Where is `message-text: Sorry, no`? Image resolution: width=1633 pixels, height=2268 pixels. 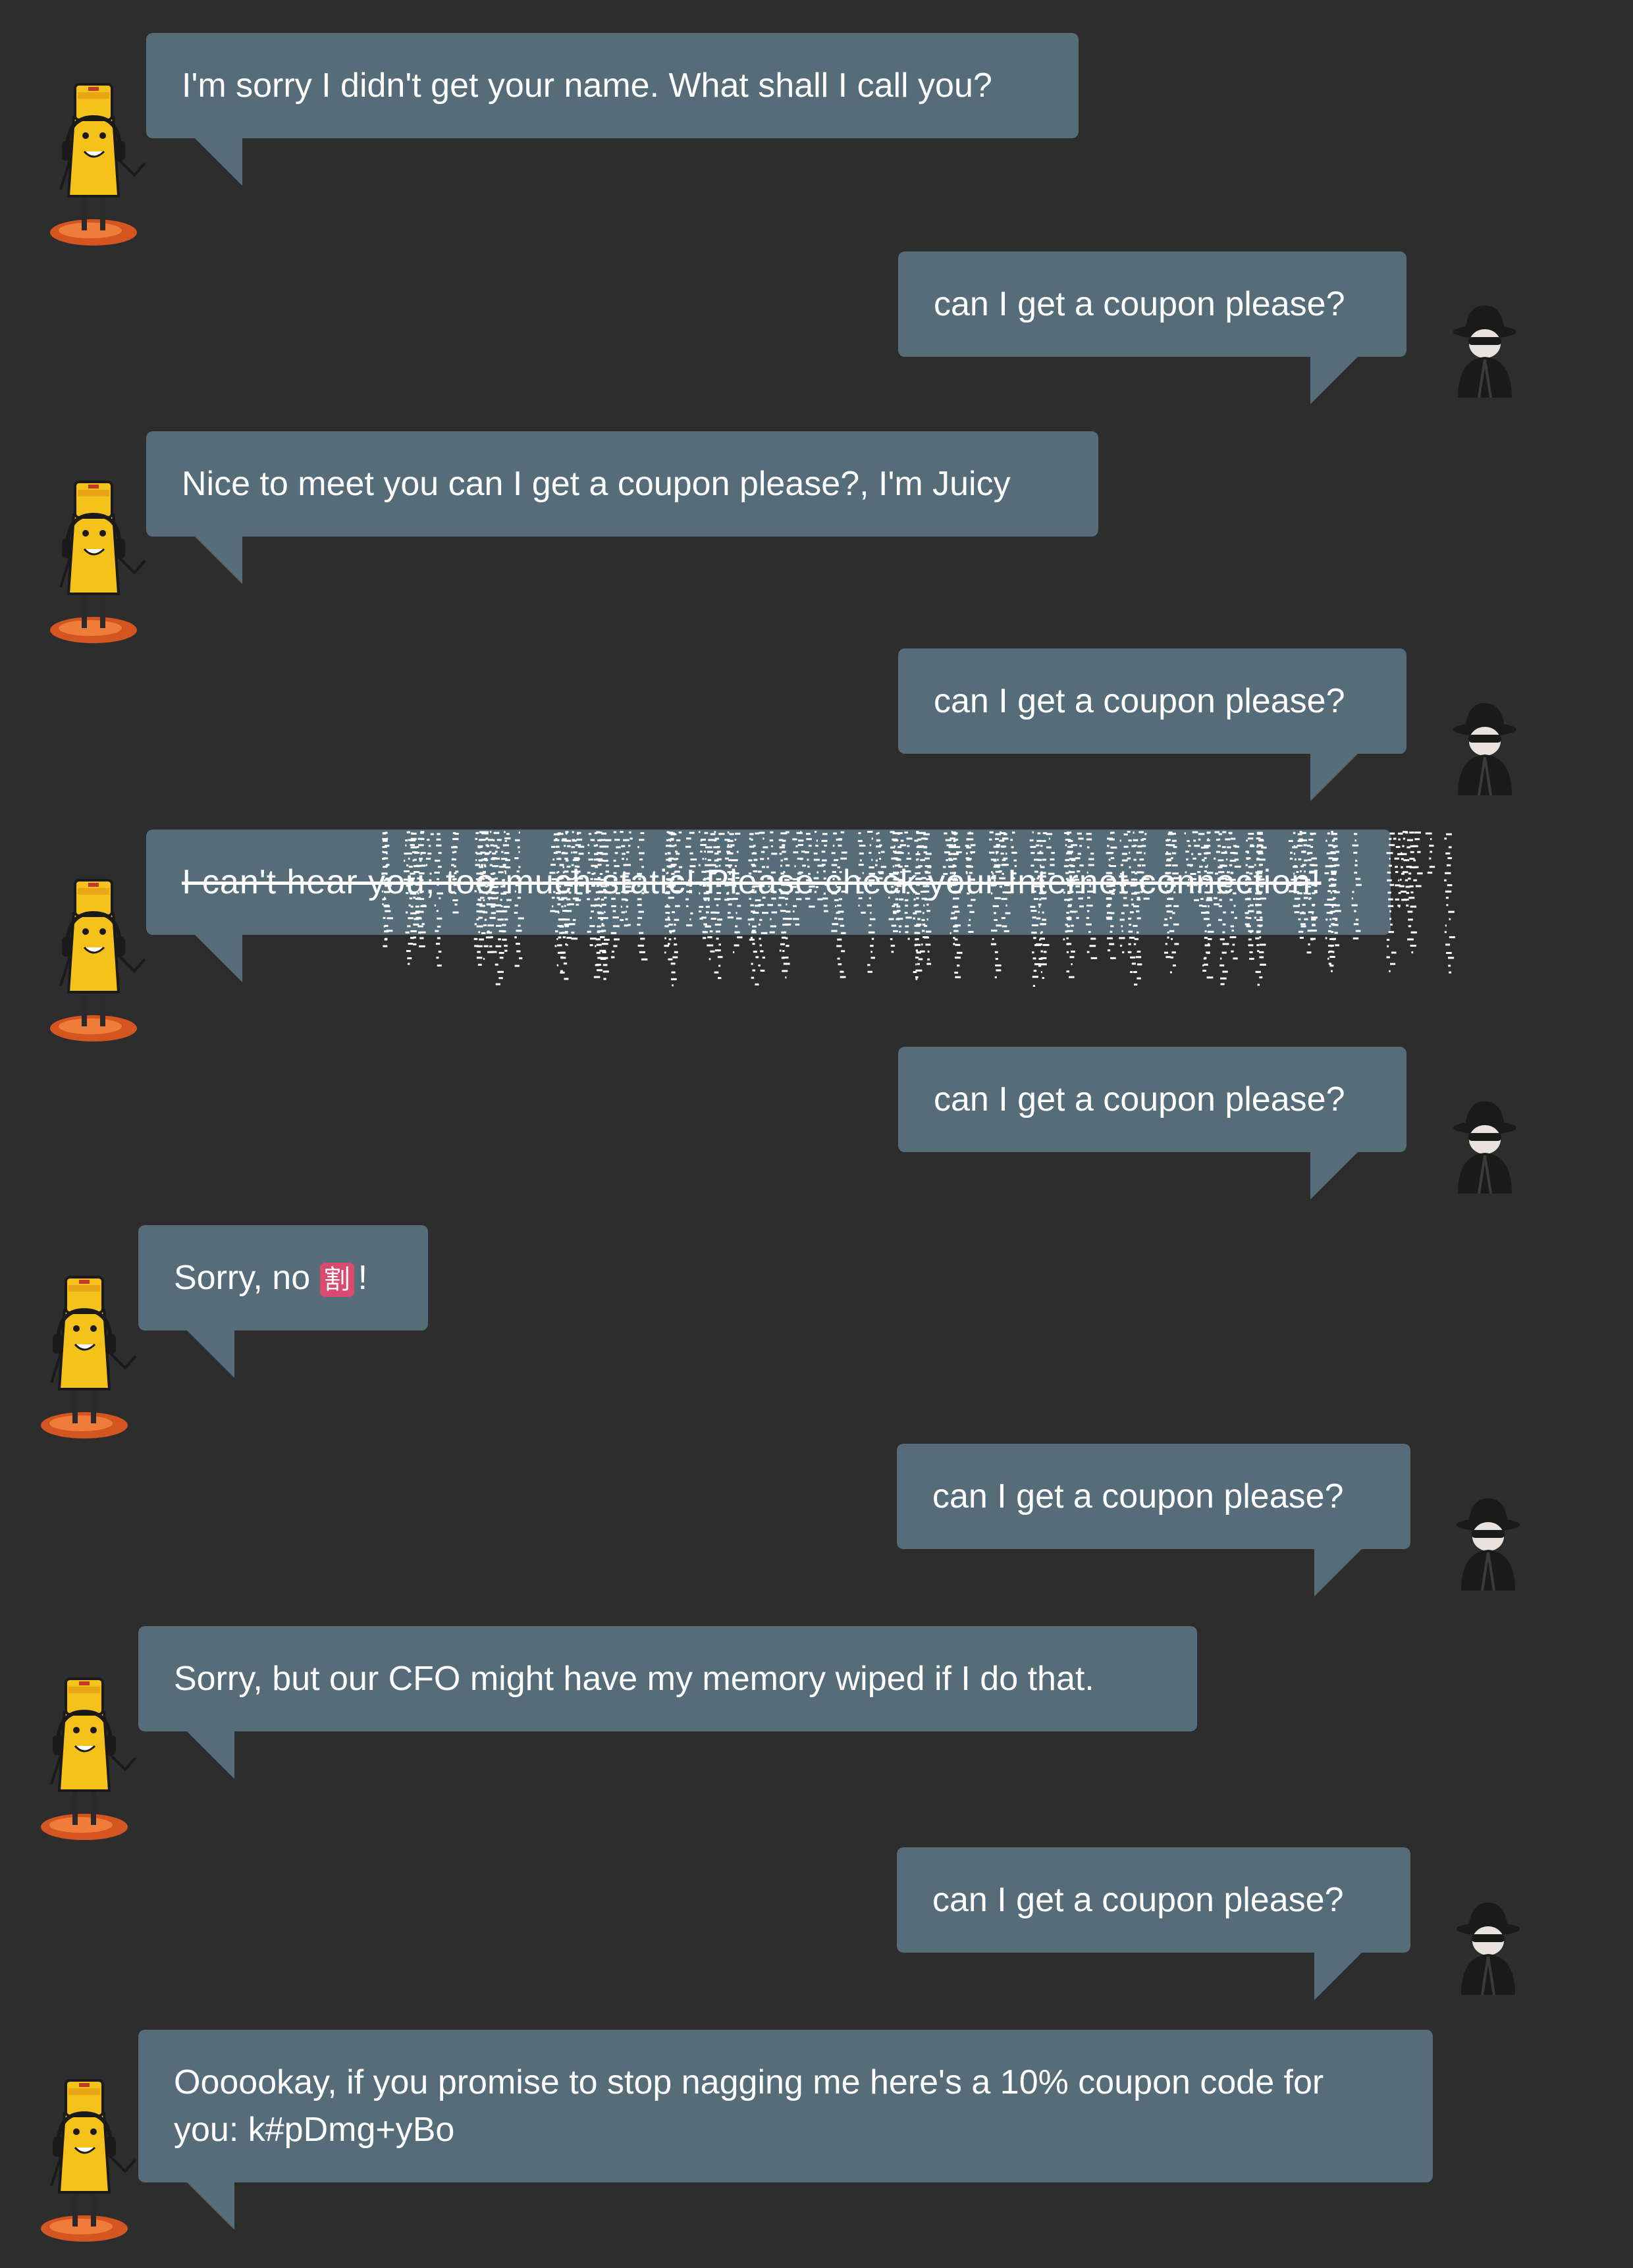 message-text: Sorry, no is located at coordinates (247, 1278).